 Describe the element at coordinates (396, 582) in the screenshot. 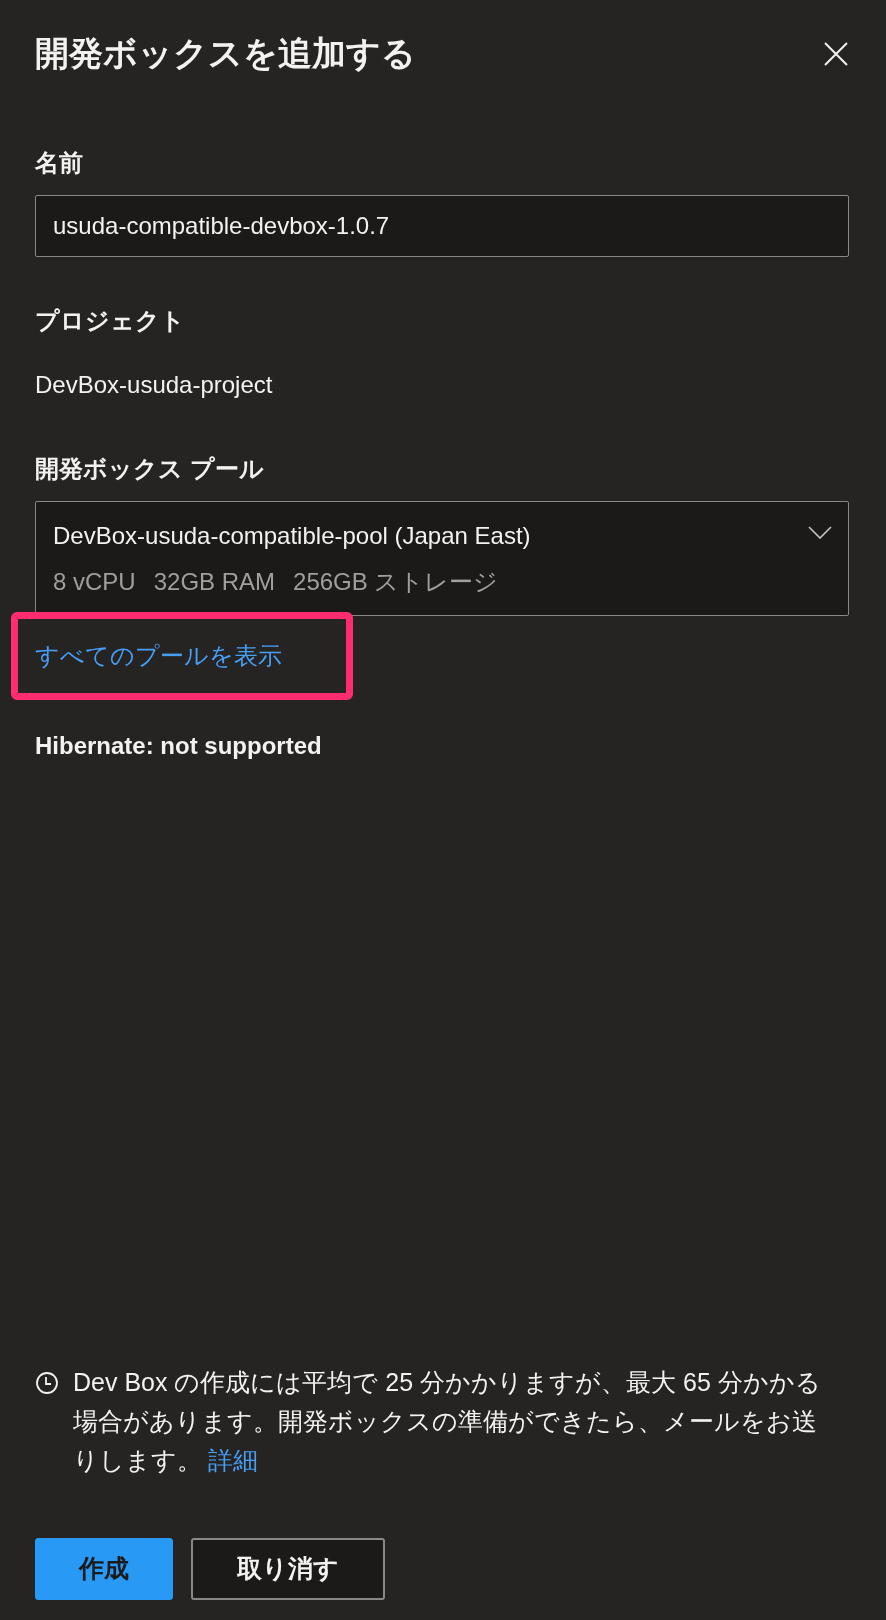

I see `pool-spec: 256GB ストレージ` at that location.